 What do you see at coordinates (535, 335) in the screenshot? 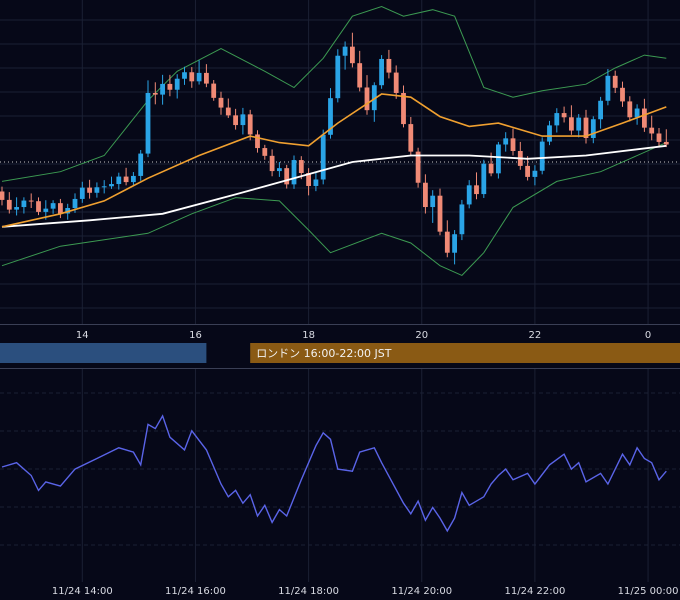
I see `x-tick-label: 22` at bounding box center [535, 335].